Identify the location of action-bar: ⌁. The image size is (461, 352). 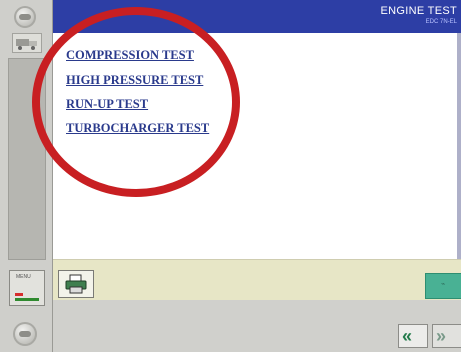
(257, 279).